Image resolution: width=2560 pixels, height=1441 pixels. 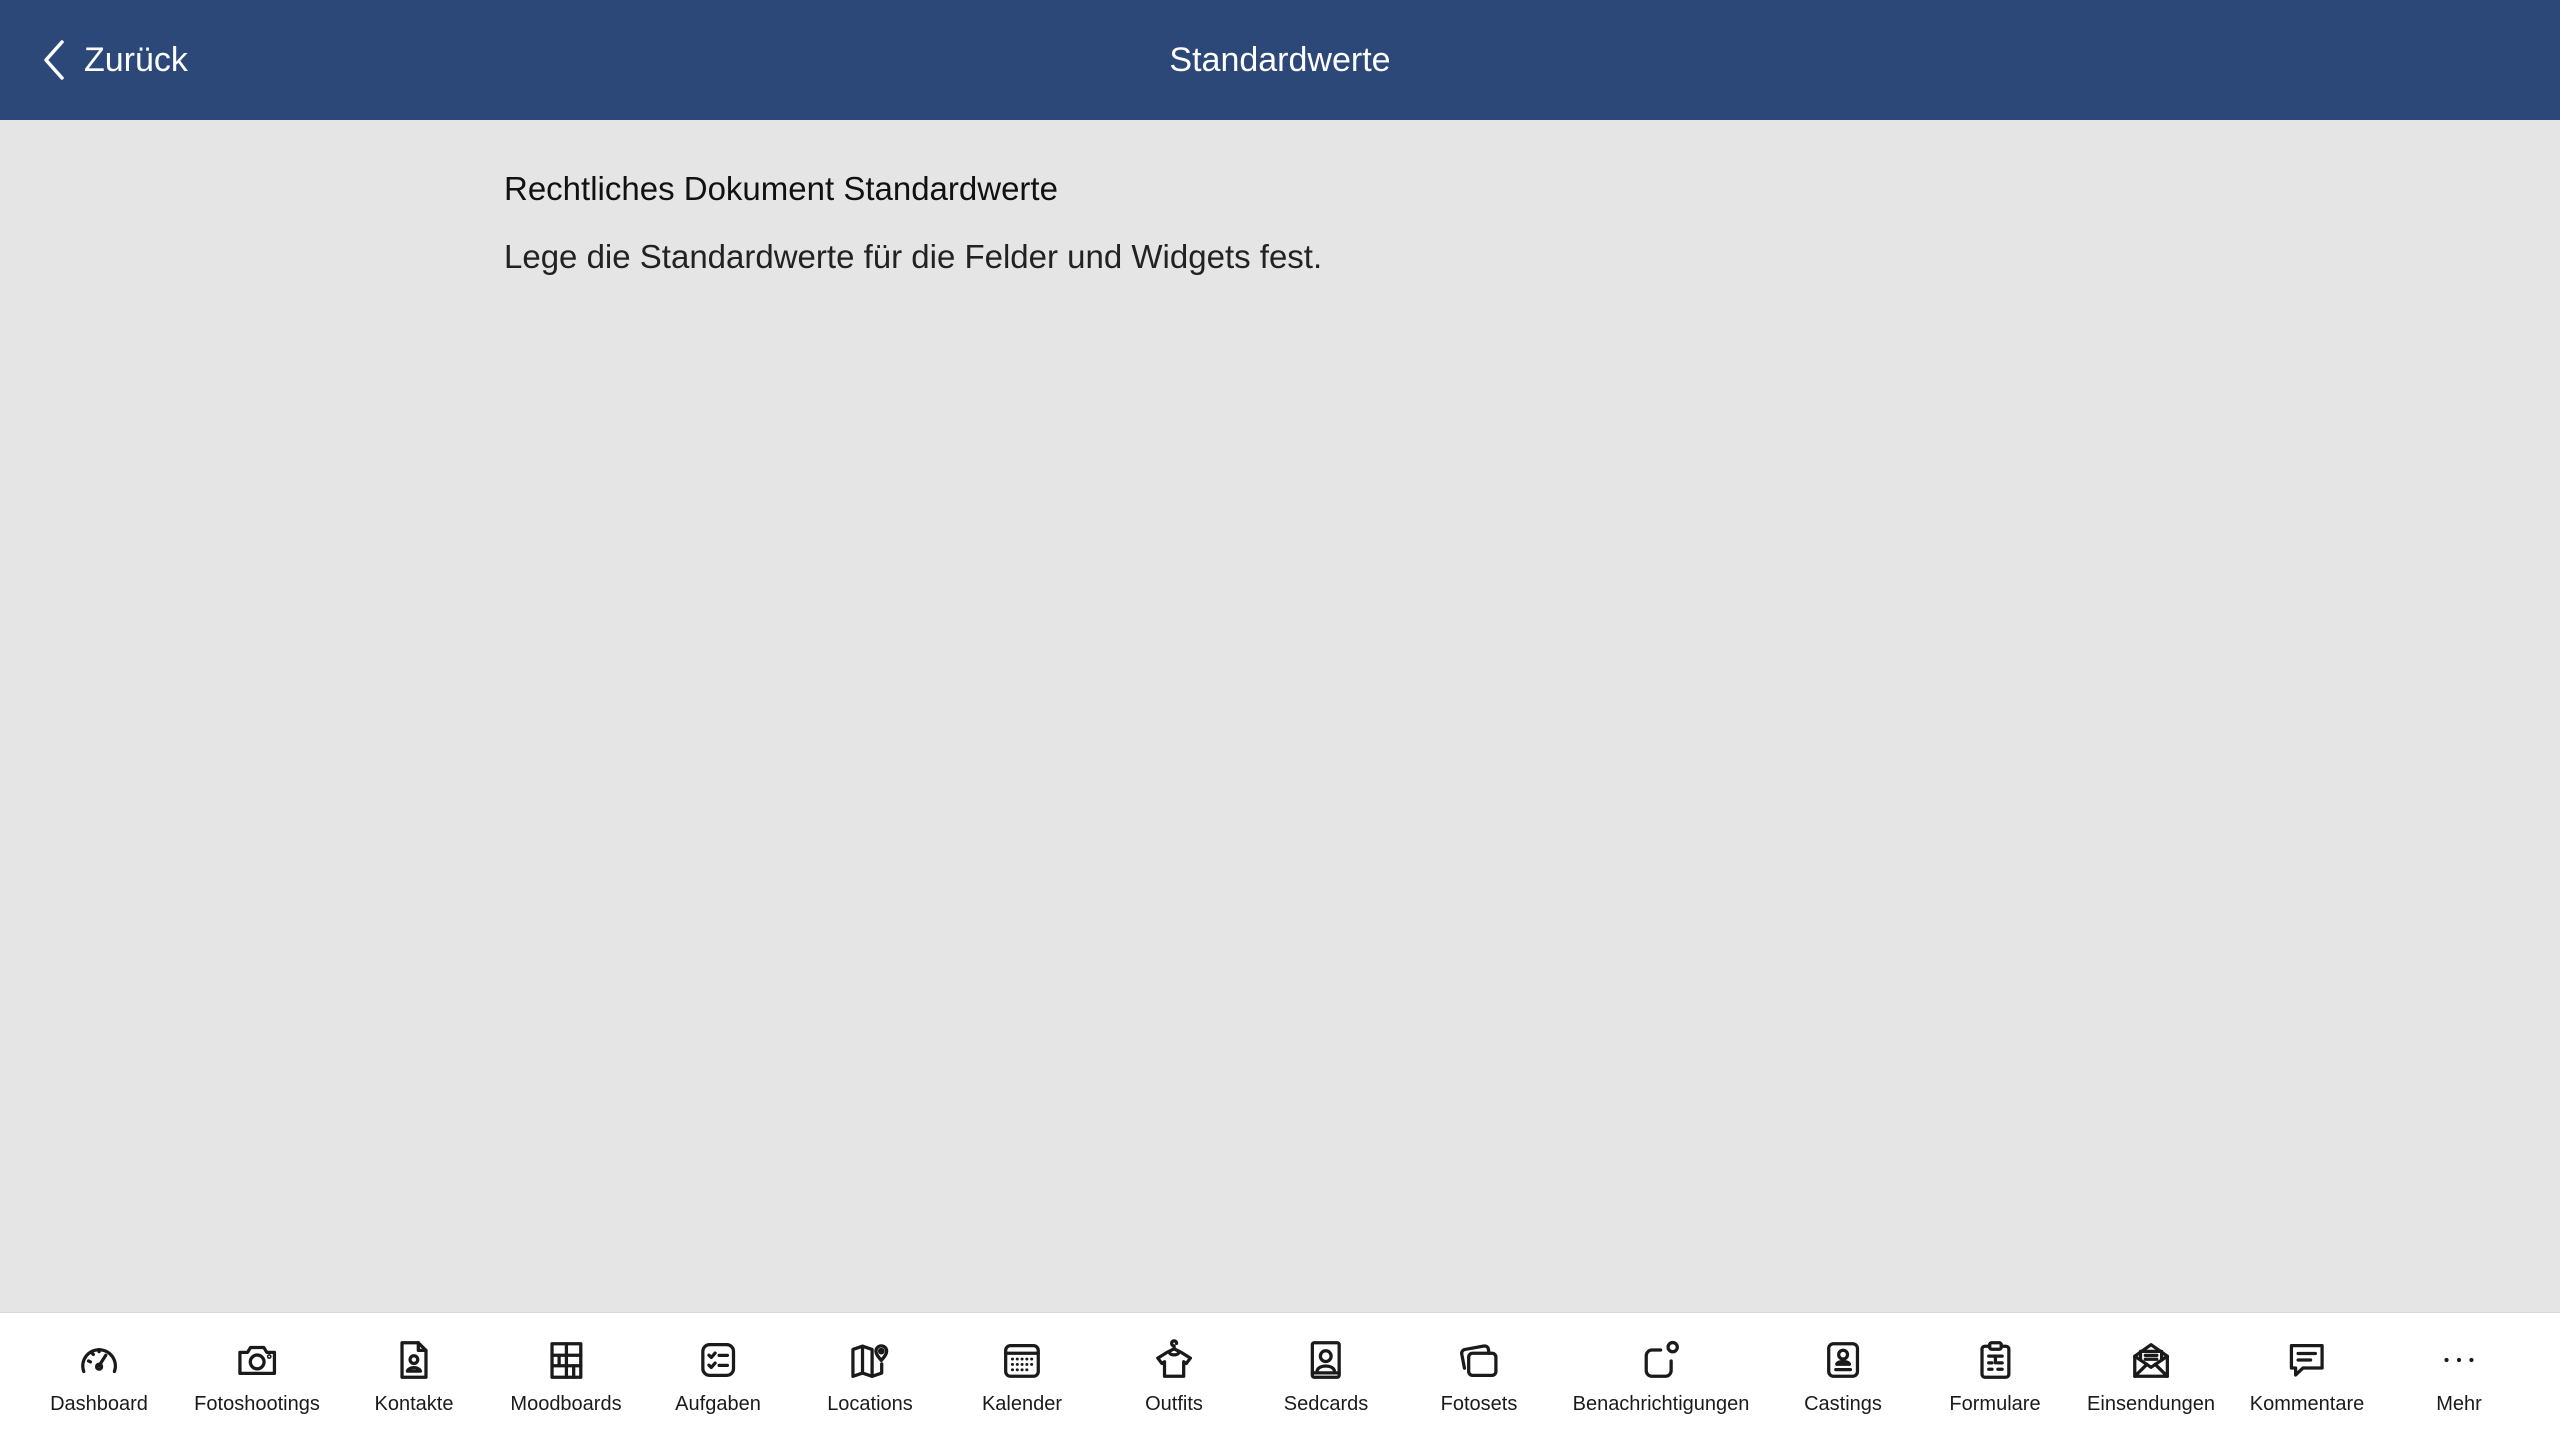 I want to click on page-title: Standardwerte, so click(x=1280, y=59).